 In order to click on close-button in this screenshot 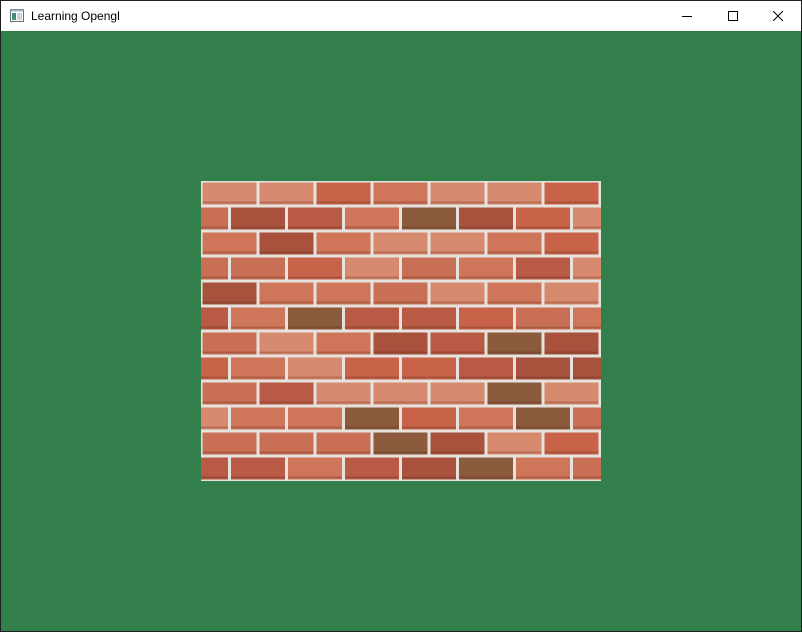, I will do `click(778, 16)`.